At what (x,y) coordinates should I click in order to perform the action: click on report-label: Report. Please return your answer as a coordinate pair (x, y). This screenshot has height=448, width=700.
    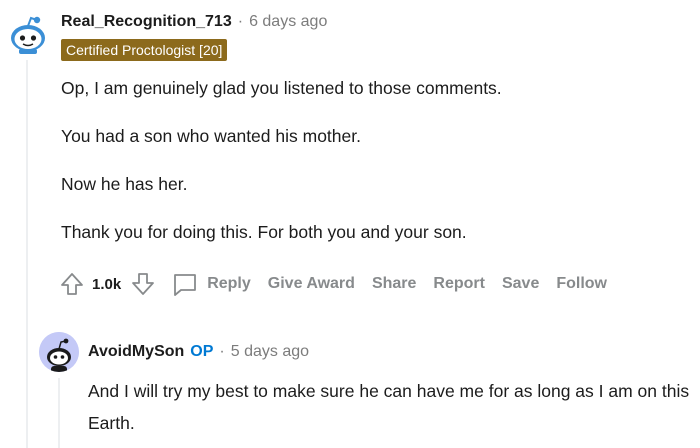
    Looking at the image, I should click on (459, 283).